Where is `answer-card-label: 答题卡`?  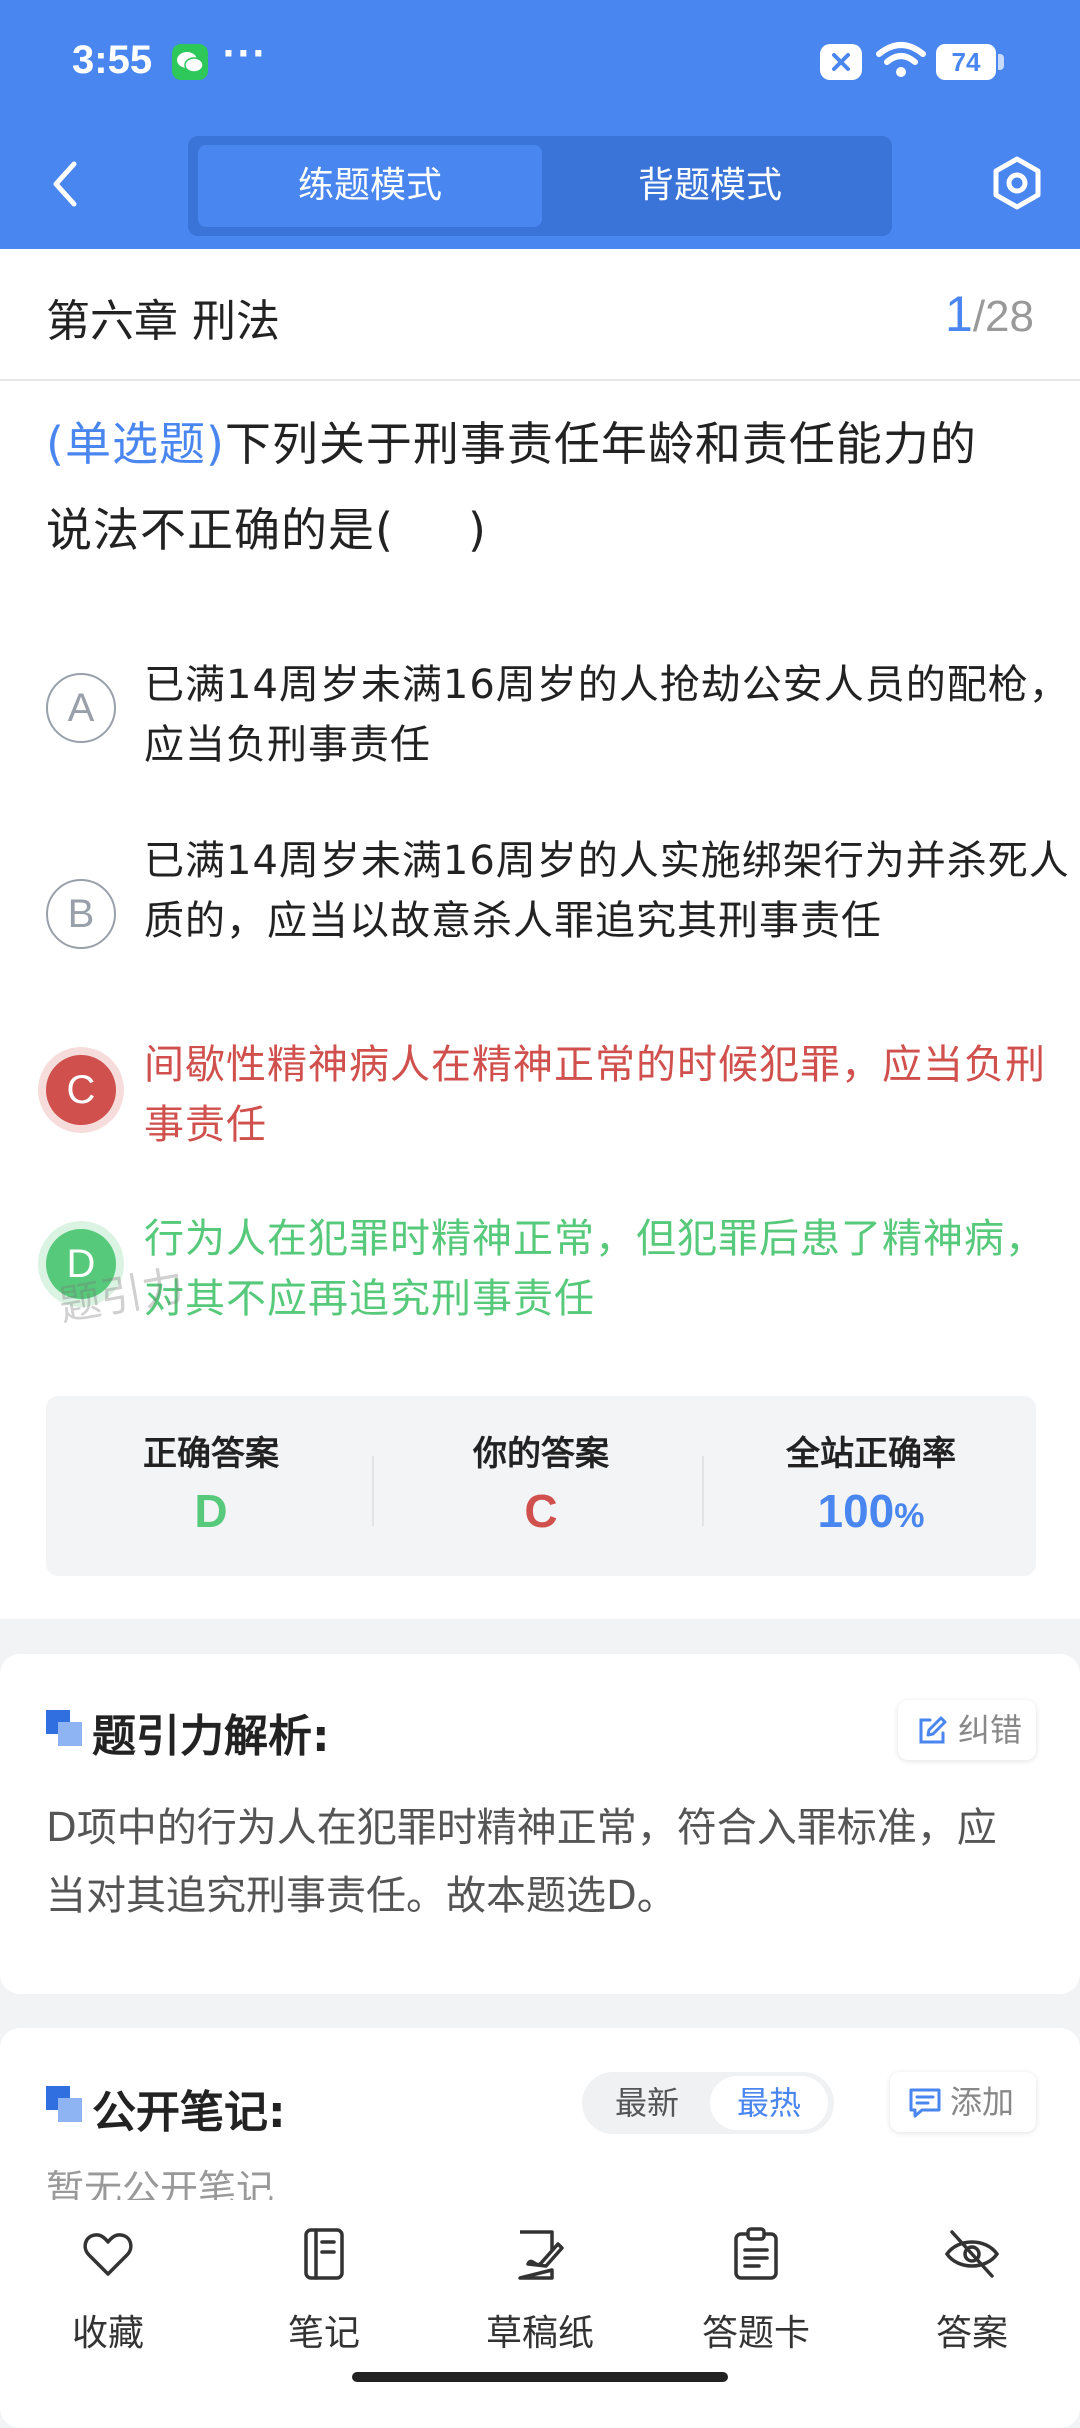
answer-card-label: 答题卡 is located at coordinates (755, 2333).